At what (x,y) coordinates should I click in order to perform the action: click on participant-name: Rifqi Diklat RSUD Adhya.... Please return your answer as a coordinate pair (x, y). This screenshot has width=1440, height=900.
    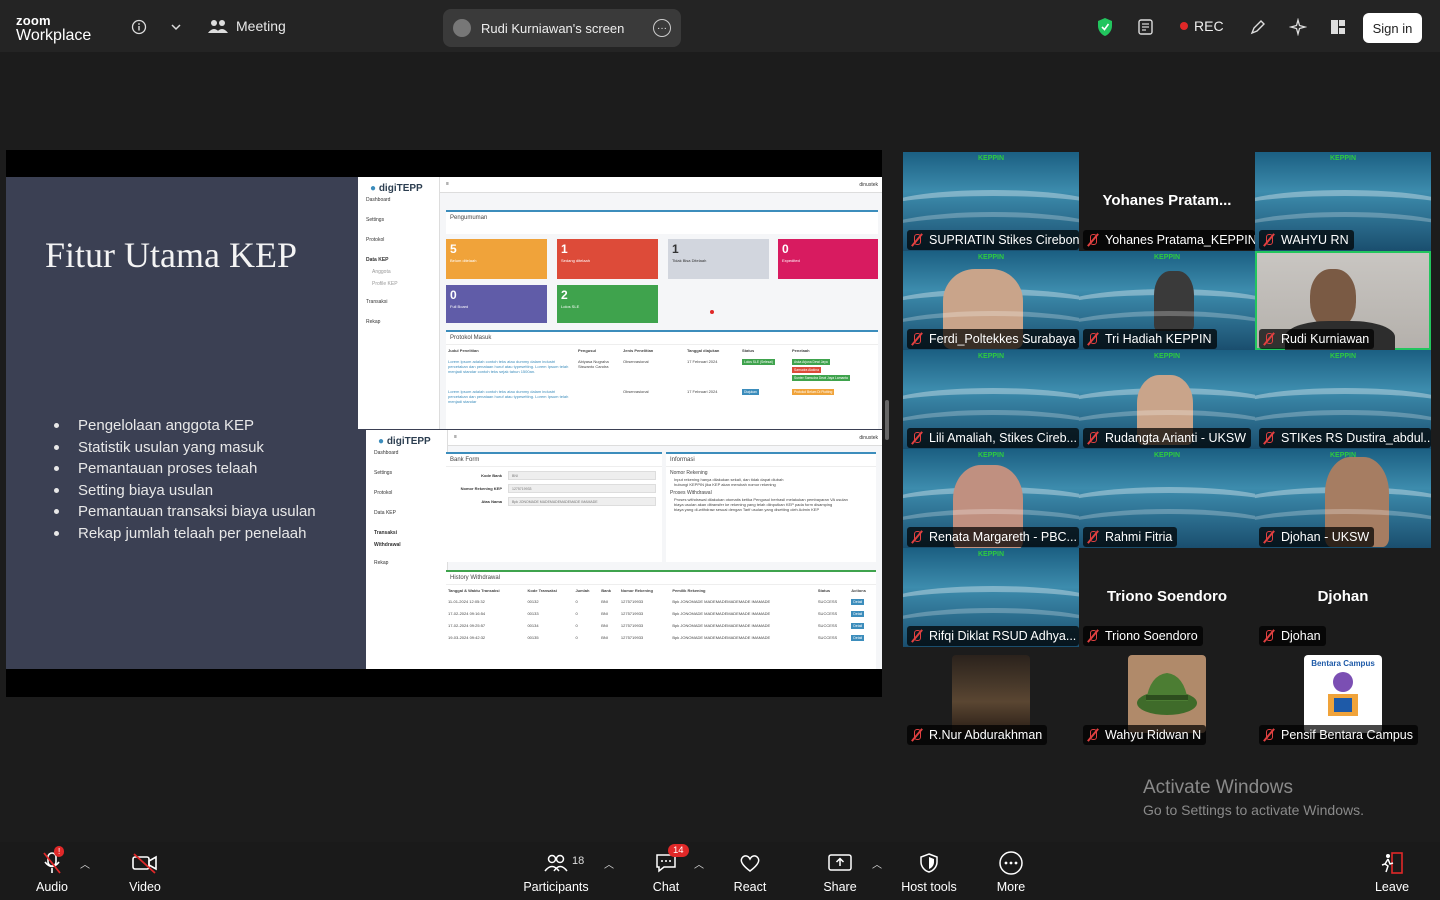
    Looking at the image, I should click on (1003, 636).